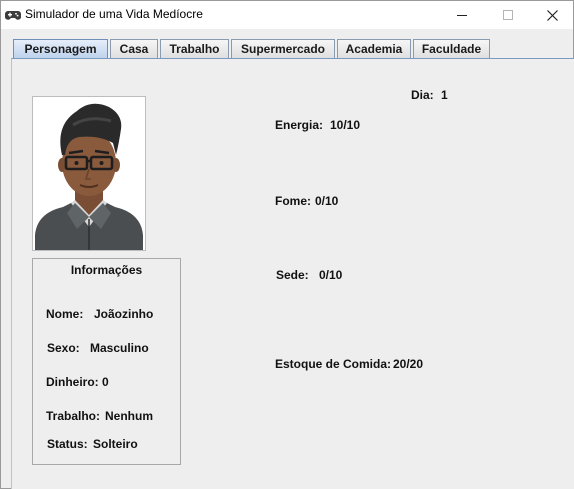  What do you see at coordinates (299, 125) in the screenshot?
I see `energia-label: Energia:` at bounding box center [299, 125].